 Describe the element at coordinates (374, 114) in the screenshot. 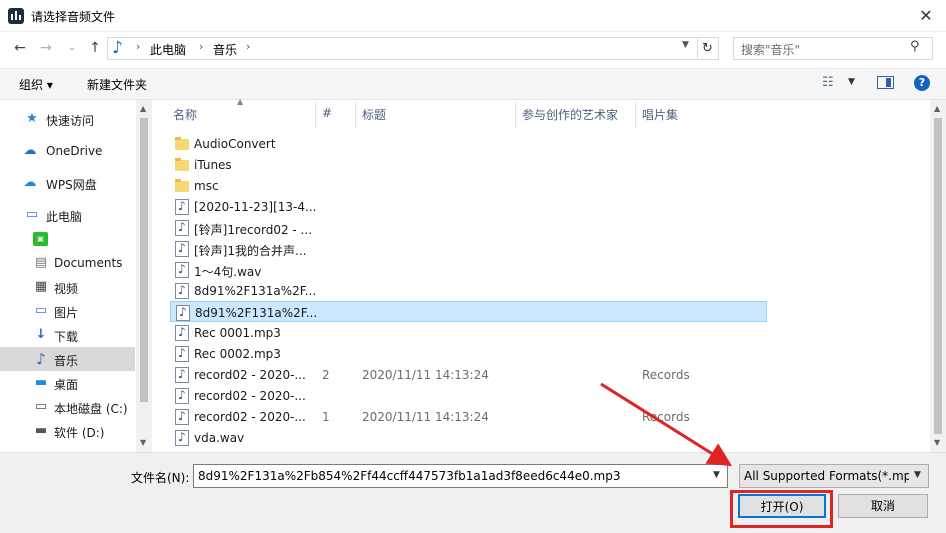

I see `column-header-title: 标题` at that location.